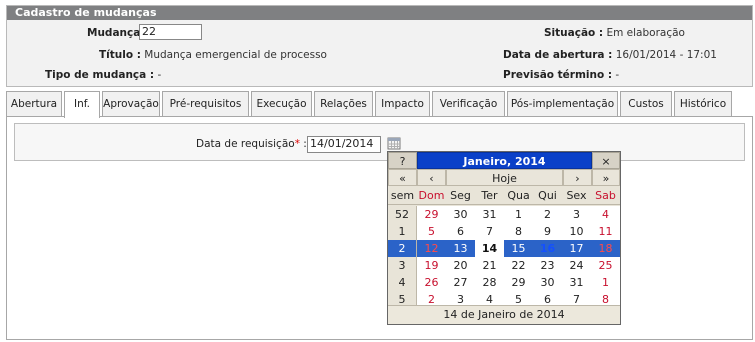  Describe the element at coordinates (431, 265) in the screenshot. I see `calendar-day: 19` at that location.